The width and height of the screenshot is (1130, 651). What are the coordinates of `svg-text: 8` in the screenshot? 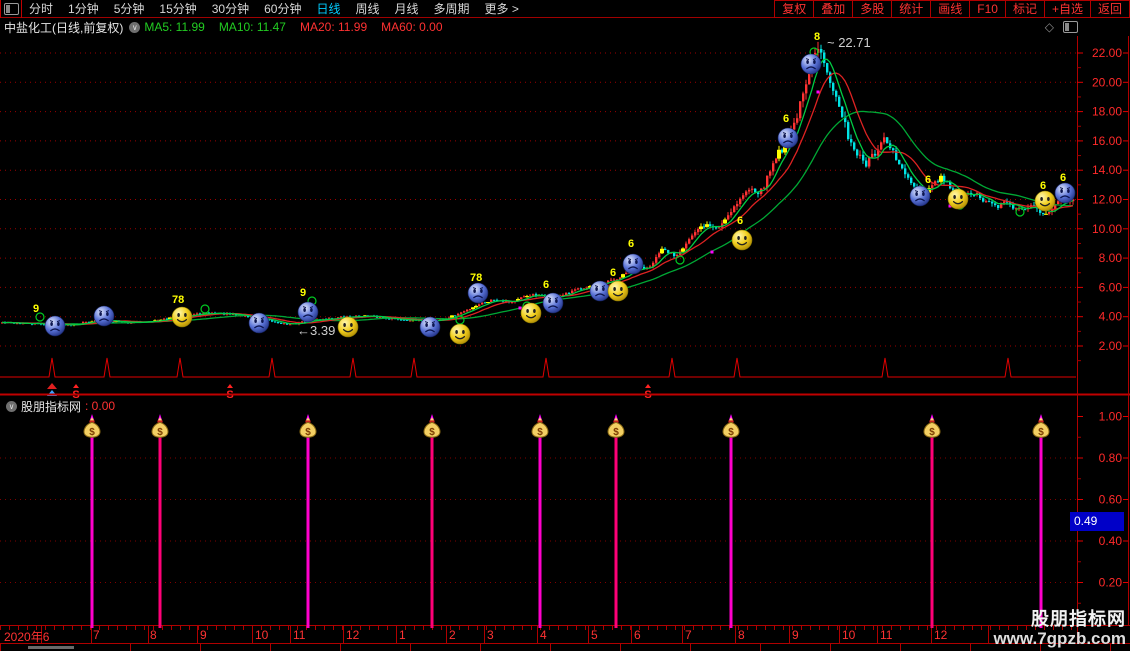 It's located at (817, 37).